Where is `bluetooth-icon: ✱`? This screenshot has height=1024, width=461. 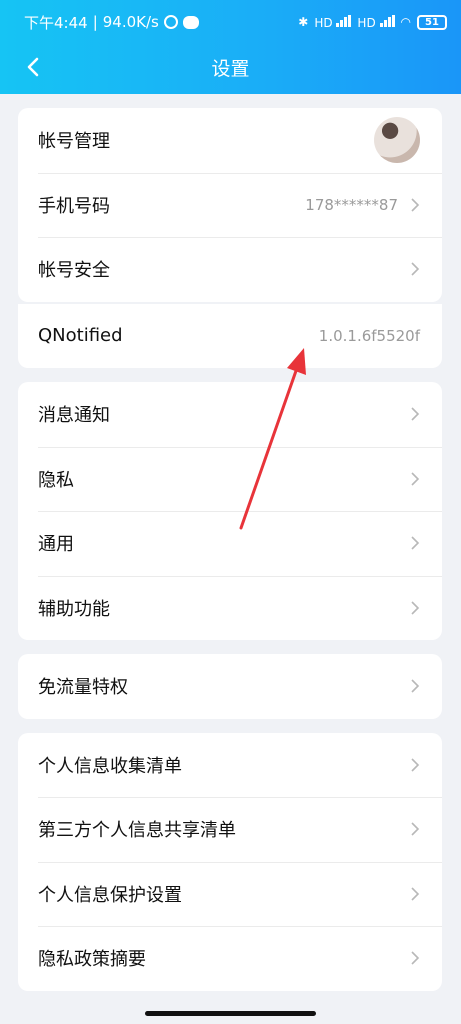
bluetooth-icon: ✱ is located at coordinates (303, 22).